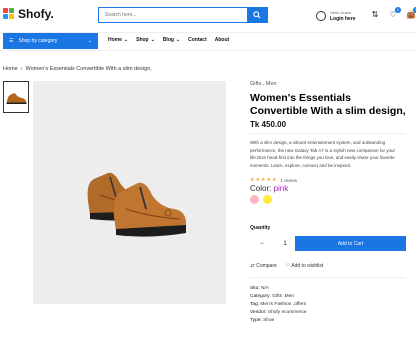  What do you see at coordinates (327, 133) in the screenshot?
I see `price-divider` at bounding box center [327, 133].